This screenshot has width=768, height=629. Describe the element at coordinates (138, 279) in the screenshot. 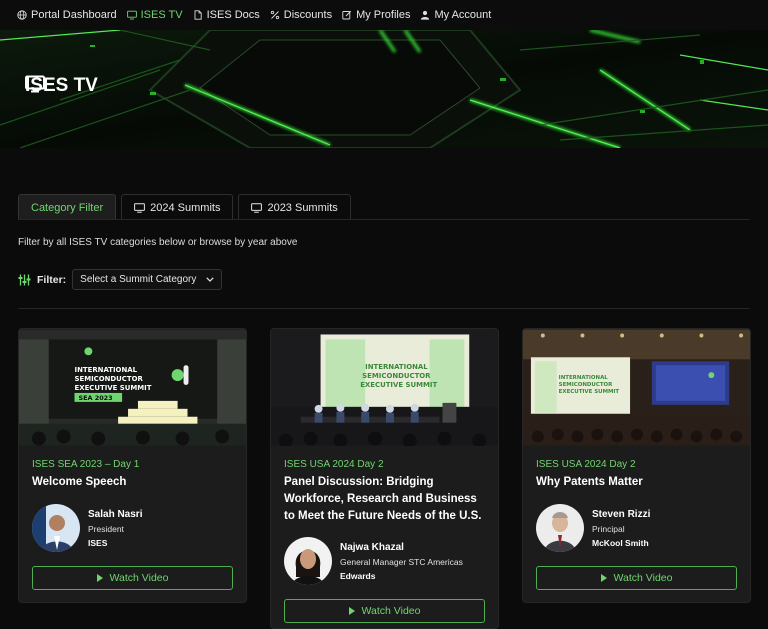

I see `select-value: Select a Summit Category` at that location.